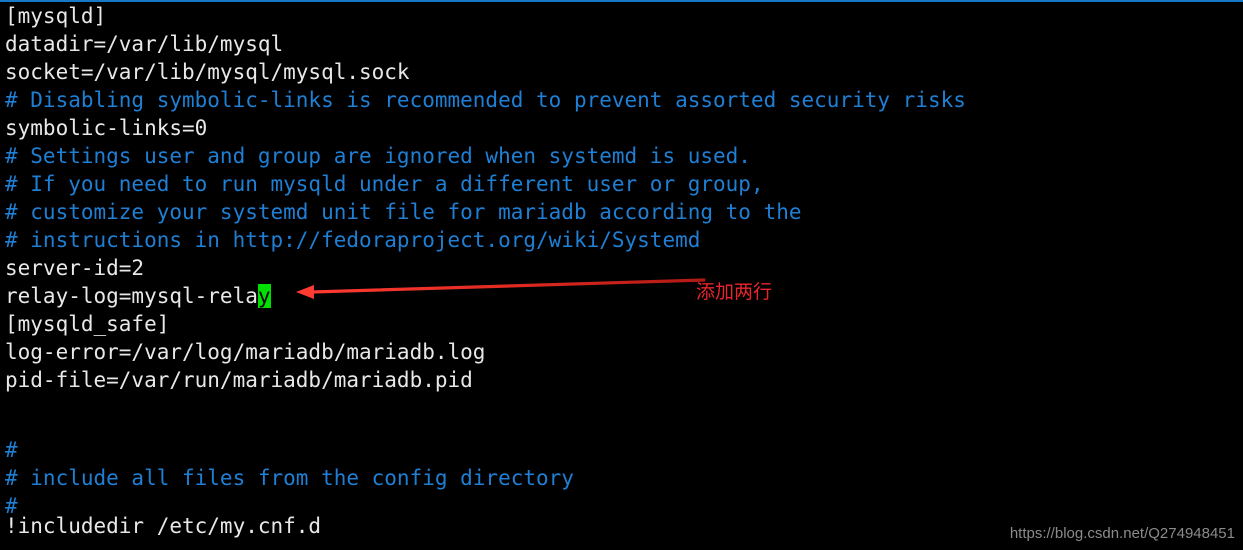  Describe the element at coordinates (55, 16) in the screenshot. I see `code-line: [mysqld]` at that location.